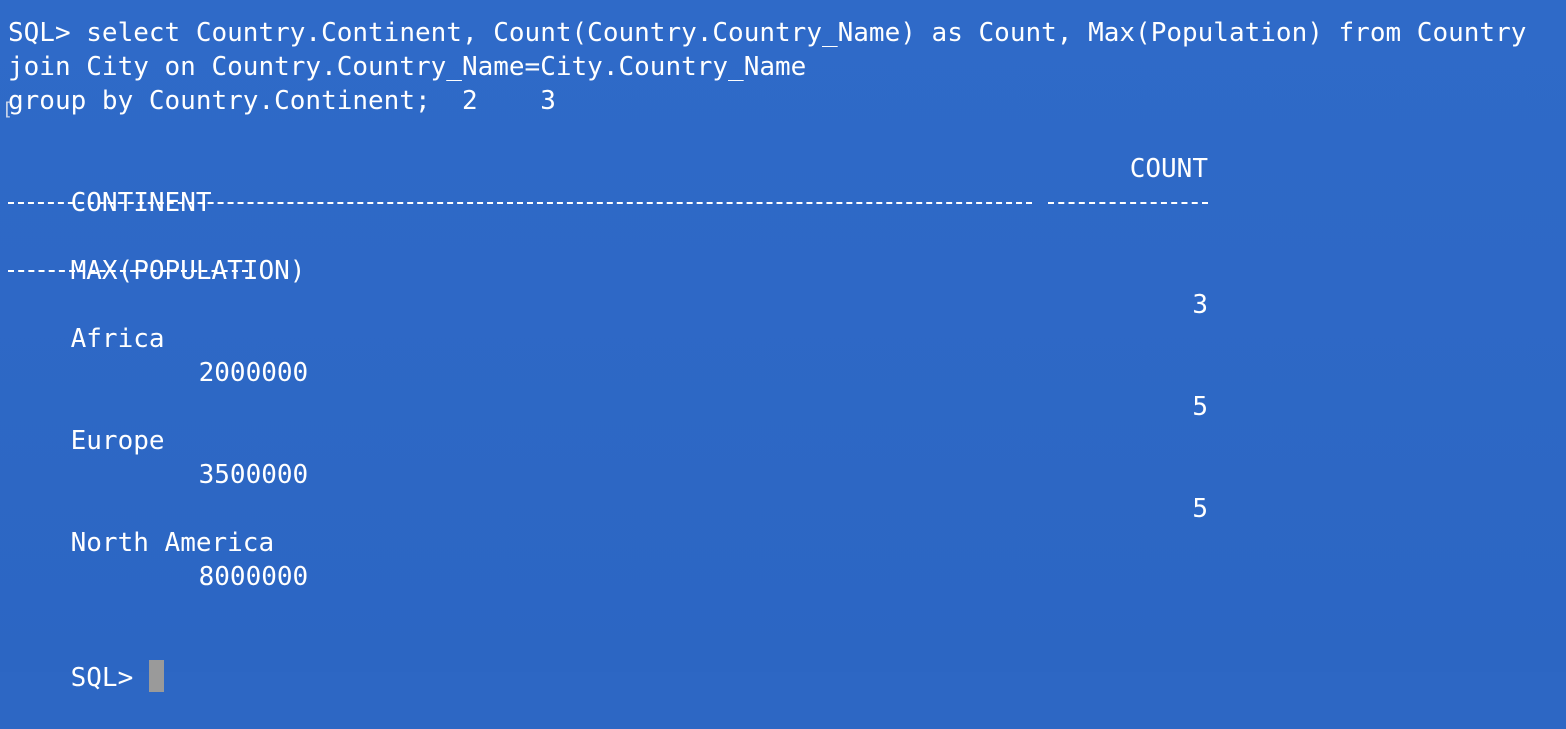 The width and height of the screenshot is (1566, 729). I want to click on max-population-separator, so click(128, 271).